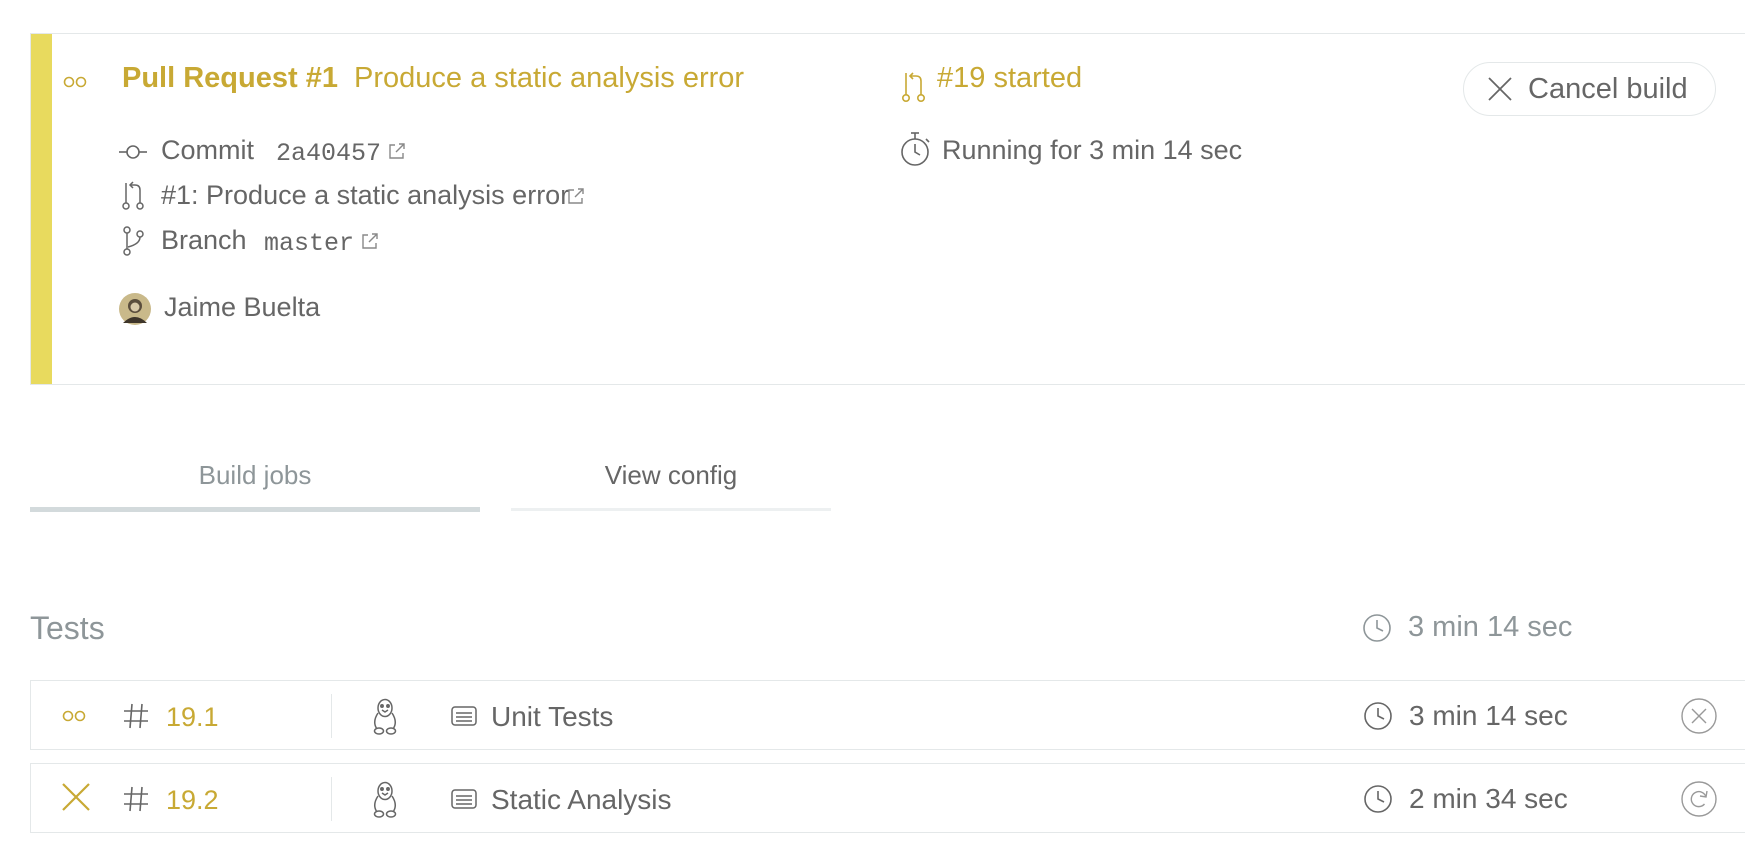  Describe the element at coordinates (552, 717) in the screenshot. I see `job-name: Unit Tests` at that location.